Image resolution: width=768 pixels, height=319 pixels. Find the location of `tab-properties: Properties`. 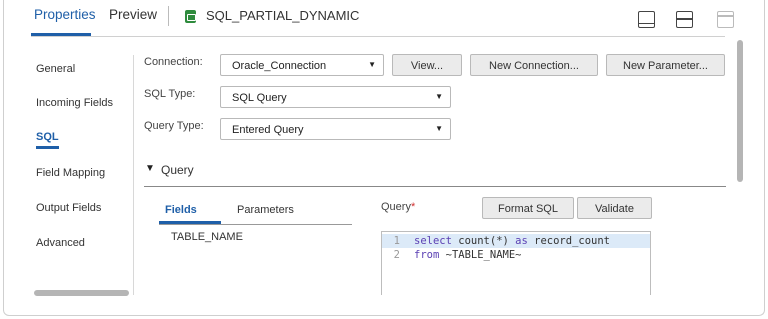

tab-properties: Properties is located at coordinates (65, 14).